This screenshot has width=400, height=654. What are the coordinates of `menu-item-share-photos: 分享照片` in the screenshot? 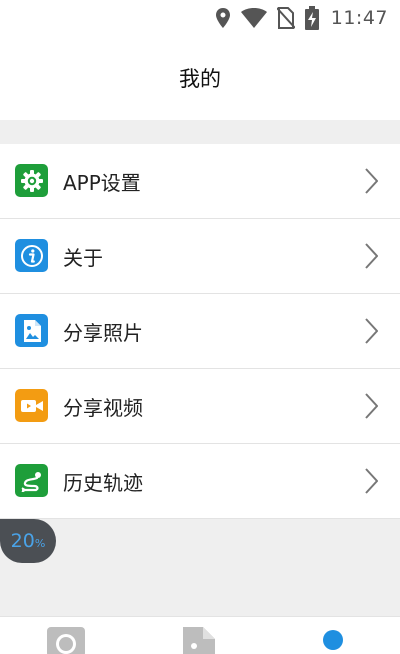 It's located at (200, 331).